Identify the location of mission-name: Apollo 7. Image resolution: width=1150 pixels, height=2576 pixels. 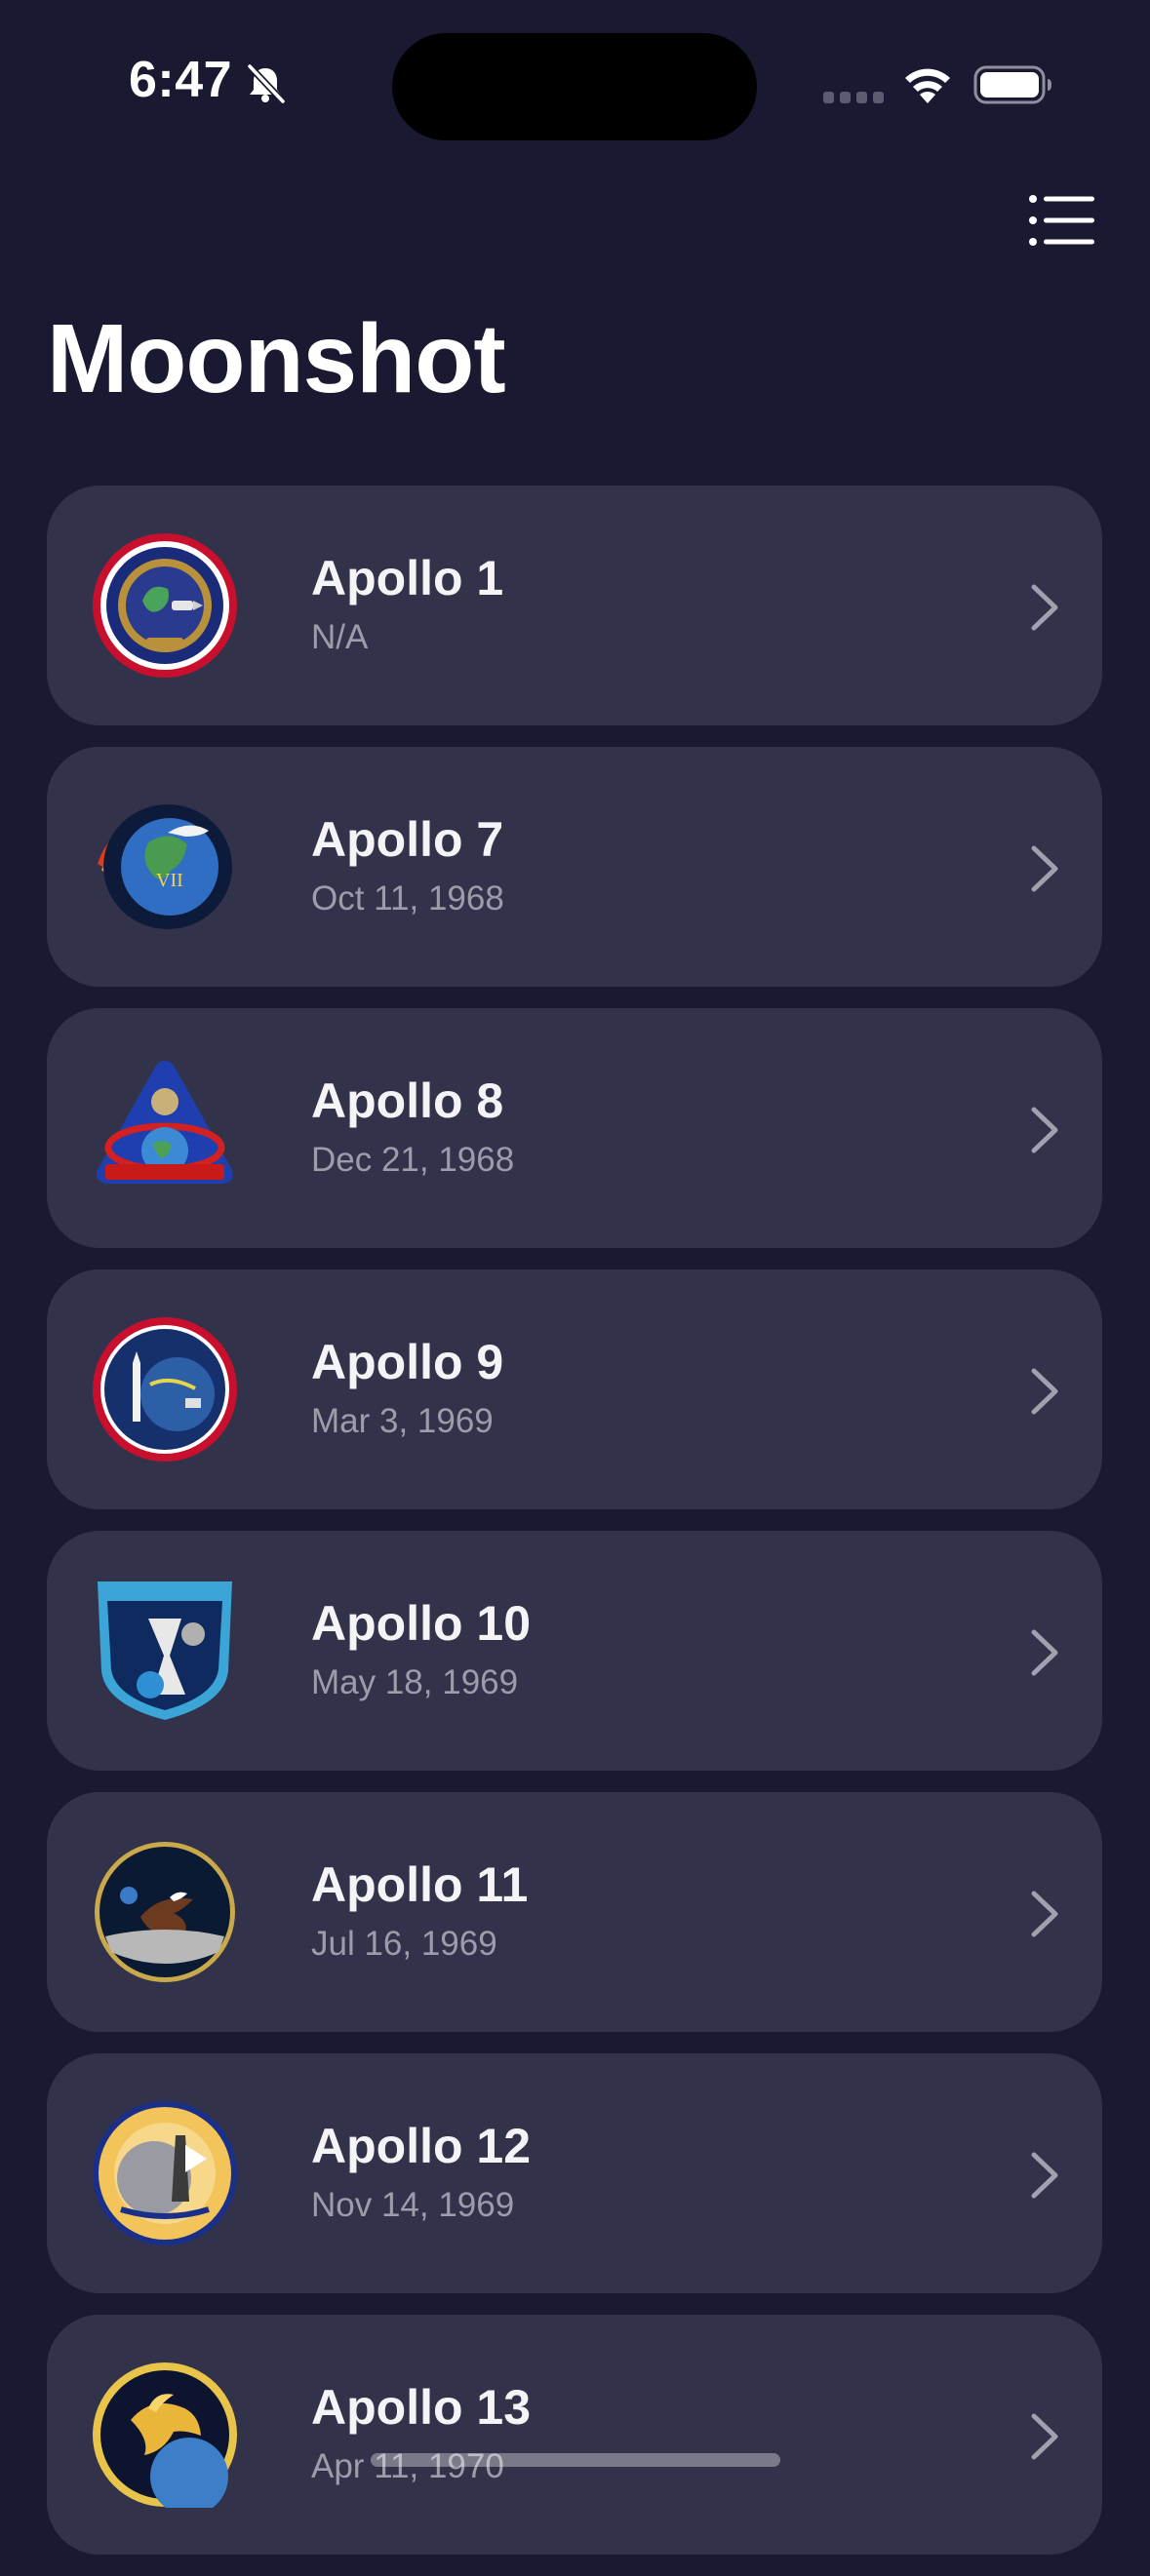
(407, 839).